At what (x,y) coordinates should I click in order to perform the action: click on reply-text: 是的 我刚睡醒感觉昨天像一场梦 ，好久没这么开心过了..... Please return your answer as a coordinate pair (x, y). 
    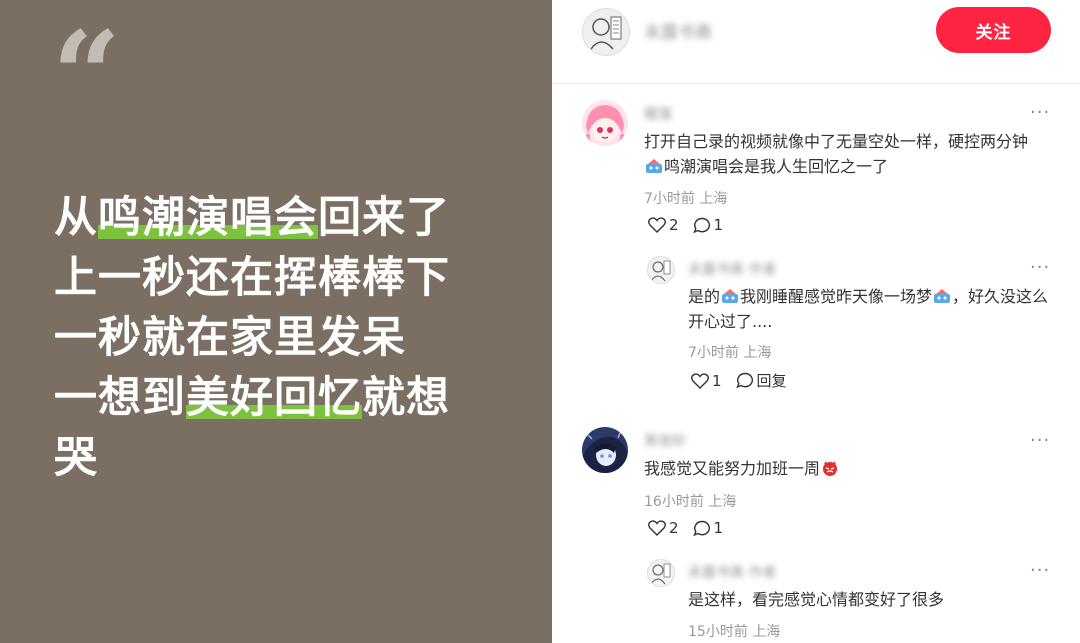
    Looking at the image, I should click on (876, 309).